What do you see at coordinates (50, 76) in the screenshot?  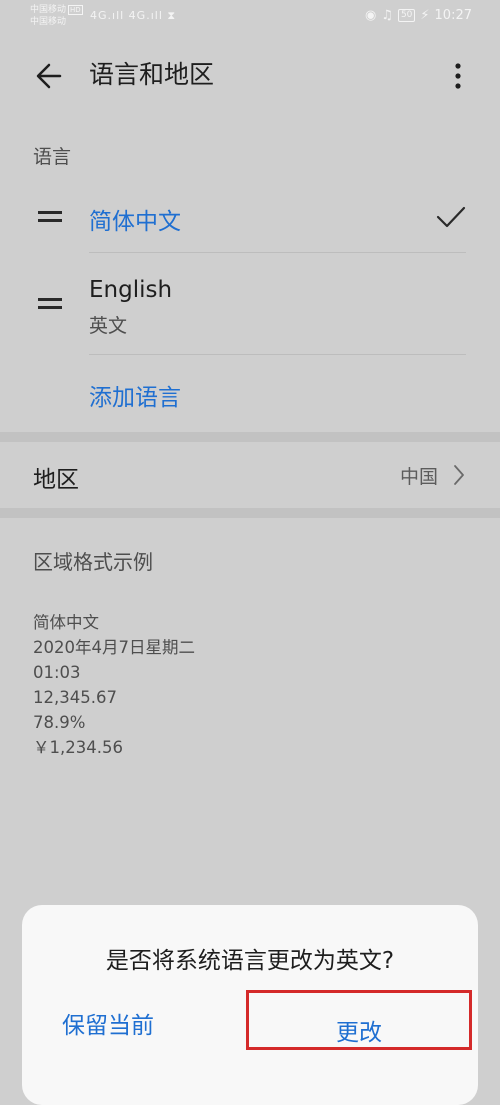 I see `back-arrow-icon` at bounding box center [50, 76].